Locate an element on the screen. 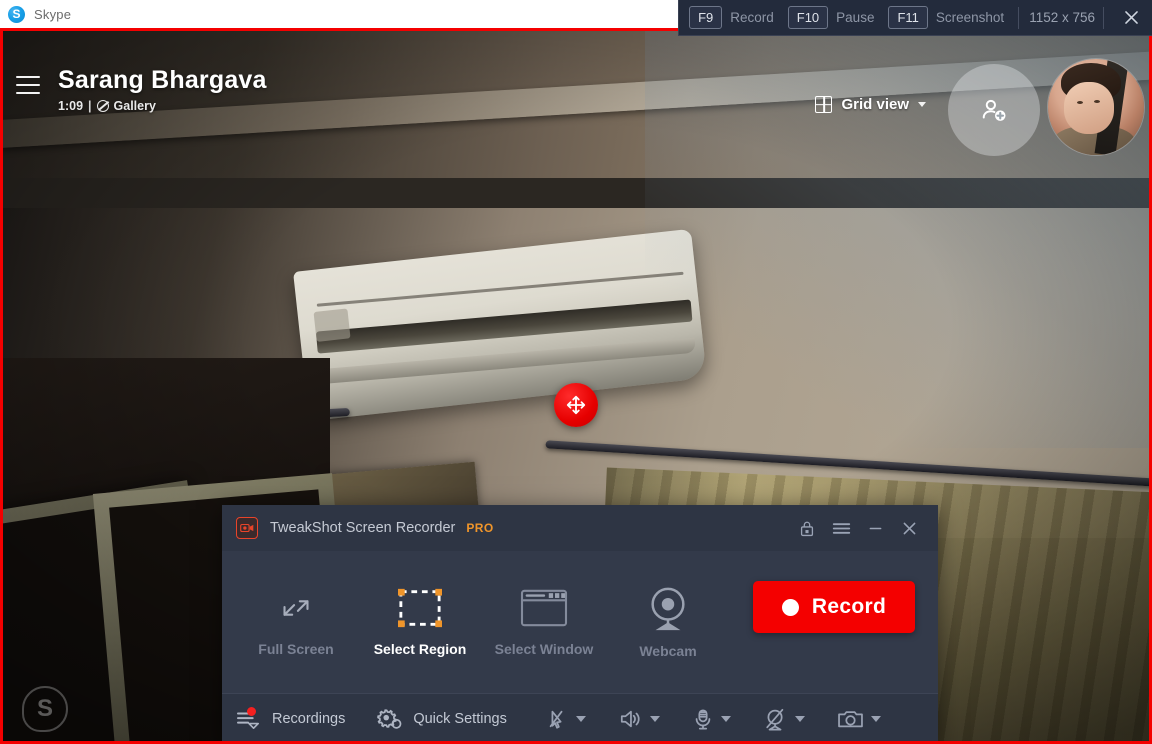 This screenshot has height=744, width=1152. minimize-icon is located at coordinates (875, 528).